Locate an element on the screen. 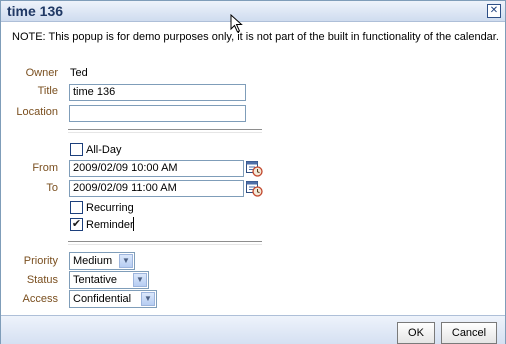 This screenshot has height=344, width=506. to-label: To is located at coordinates (52, 188).